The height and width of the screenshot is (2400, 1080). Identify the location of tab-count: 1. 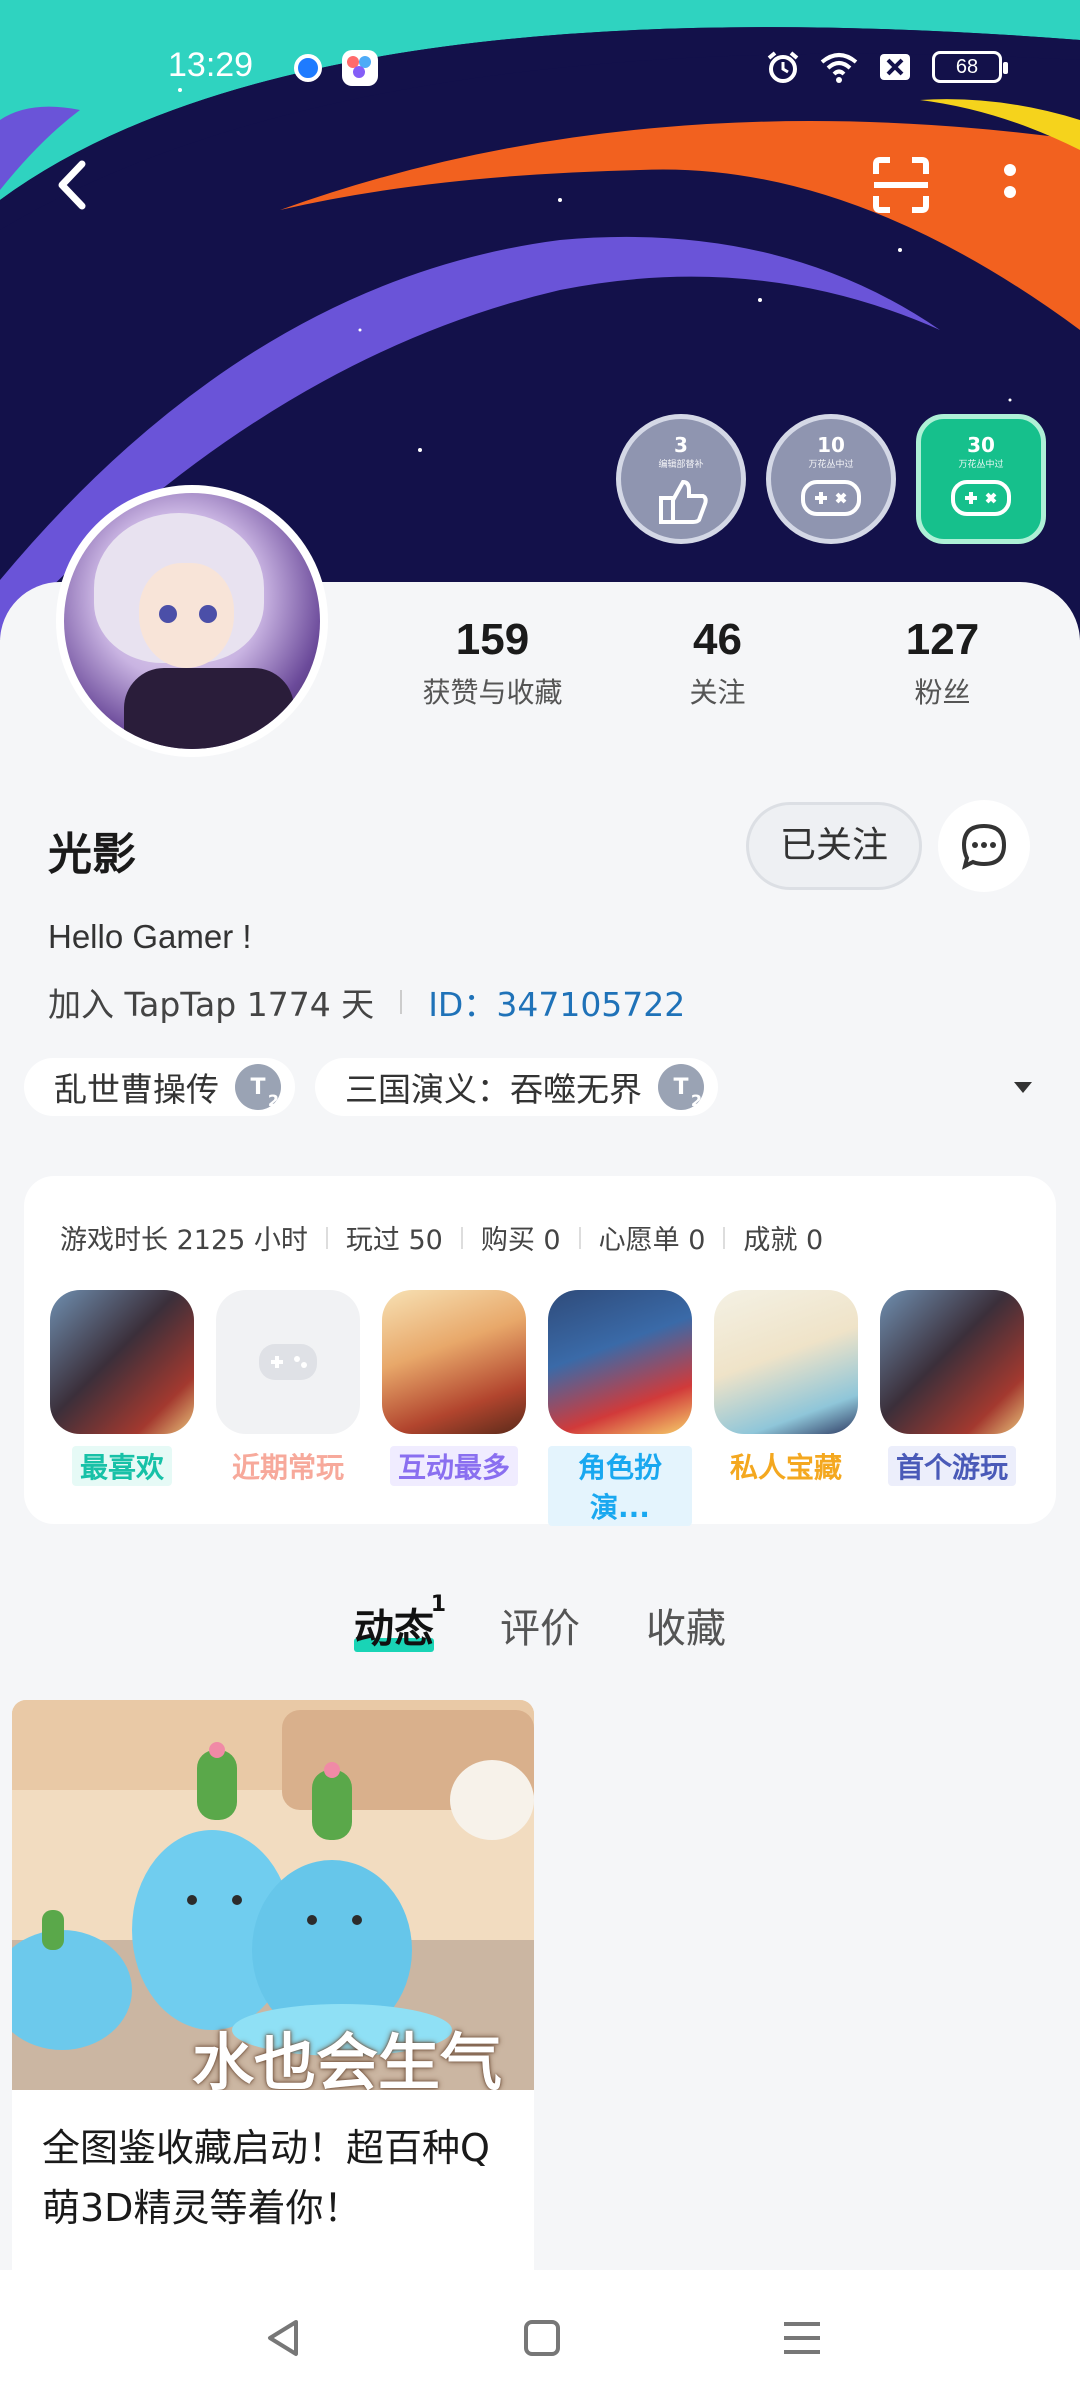
(438, 1604).